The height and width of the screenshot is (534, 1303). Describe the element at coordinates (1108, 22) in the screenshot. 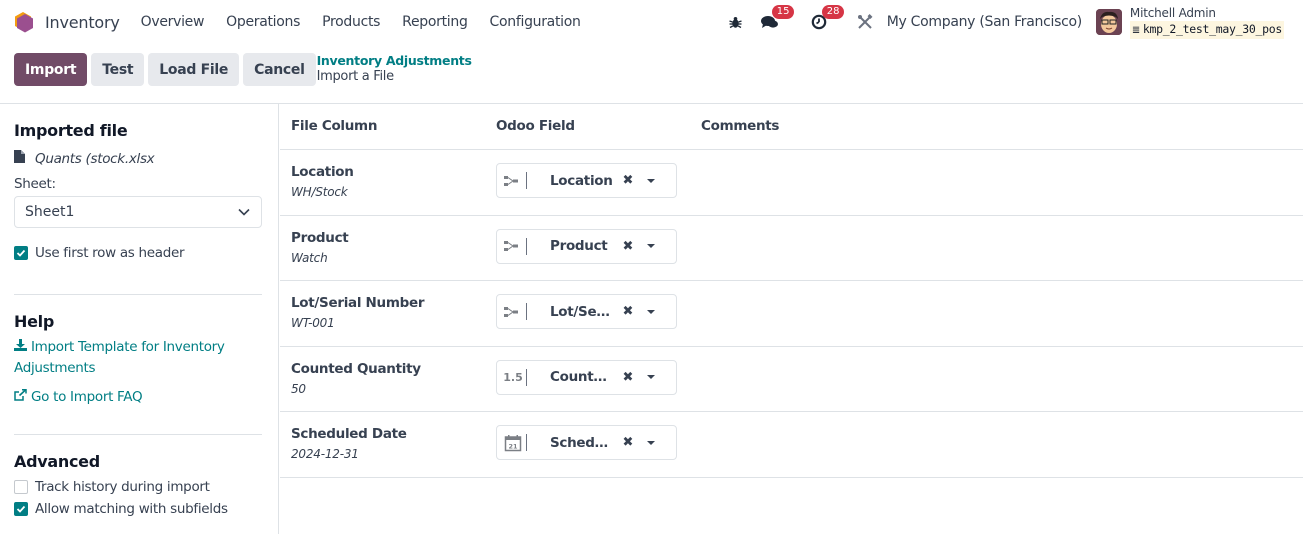

I see `user-avatar` at that location.